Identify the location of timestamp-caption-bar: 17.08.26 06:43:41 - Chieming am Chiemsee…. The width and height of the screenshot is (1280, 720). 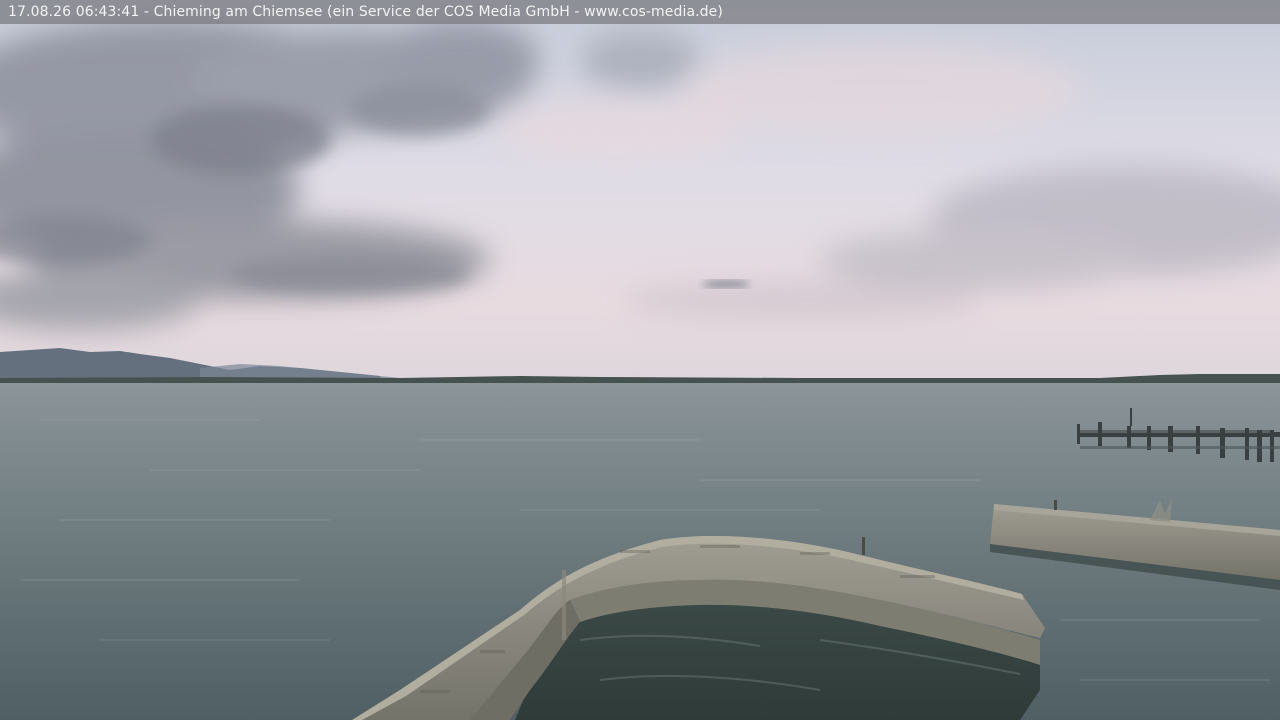
(640, 12).